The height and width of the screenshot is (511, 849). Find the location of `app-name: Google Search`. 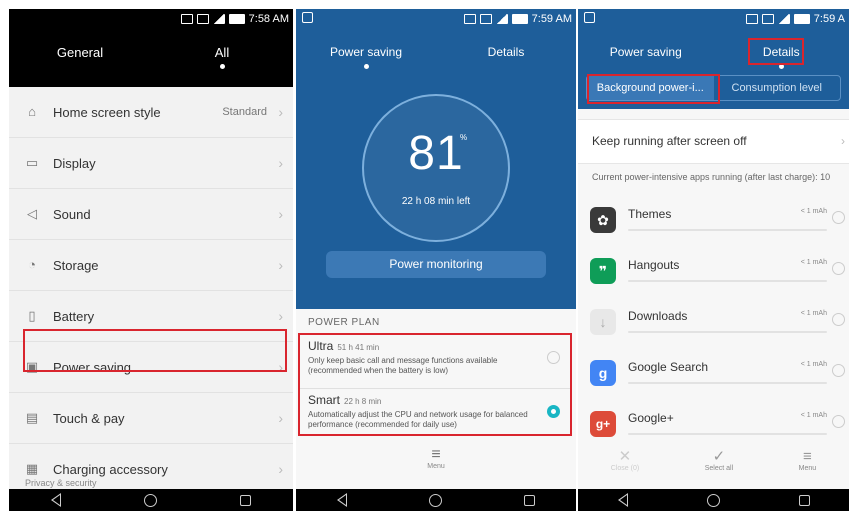

app-name: Google Search is located at coordinates (668, 367).